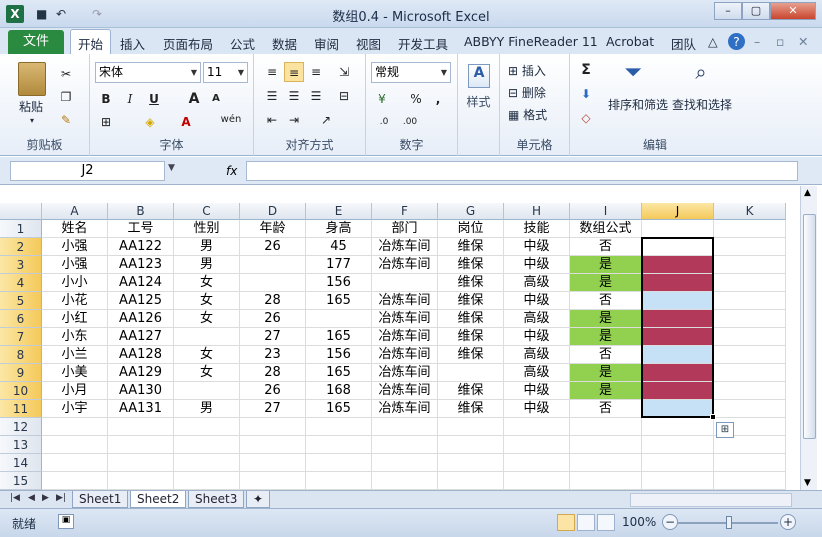  I want to click on horizontal-scrollbar, so click(711, 500).